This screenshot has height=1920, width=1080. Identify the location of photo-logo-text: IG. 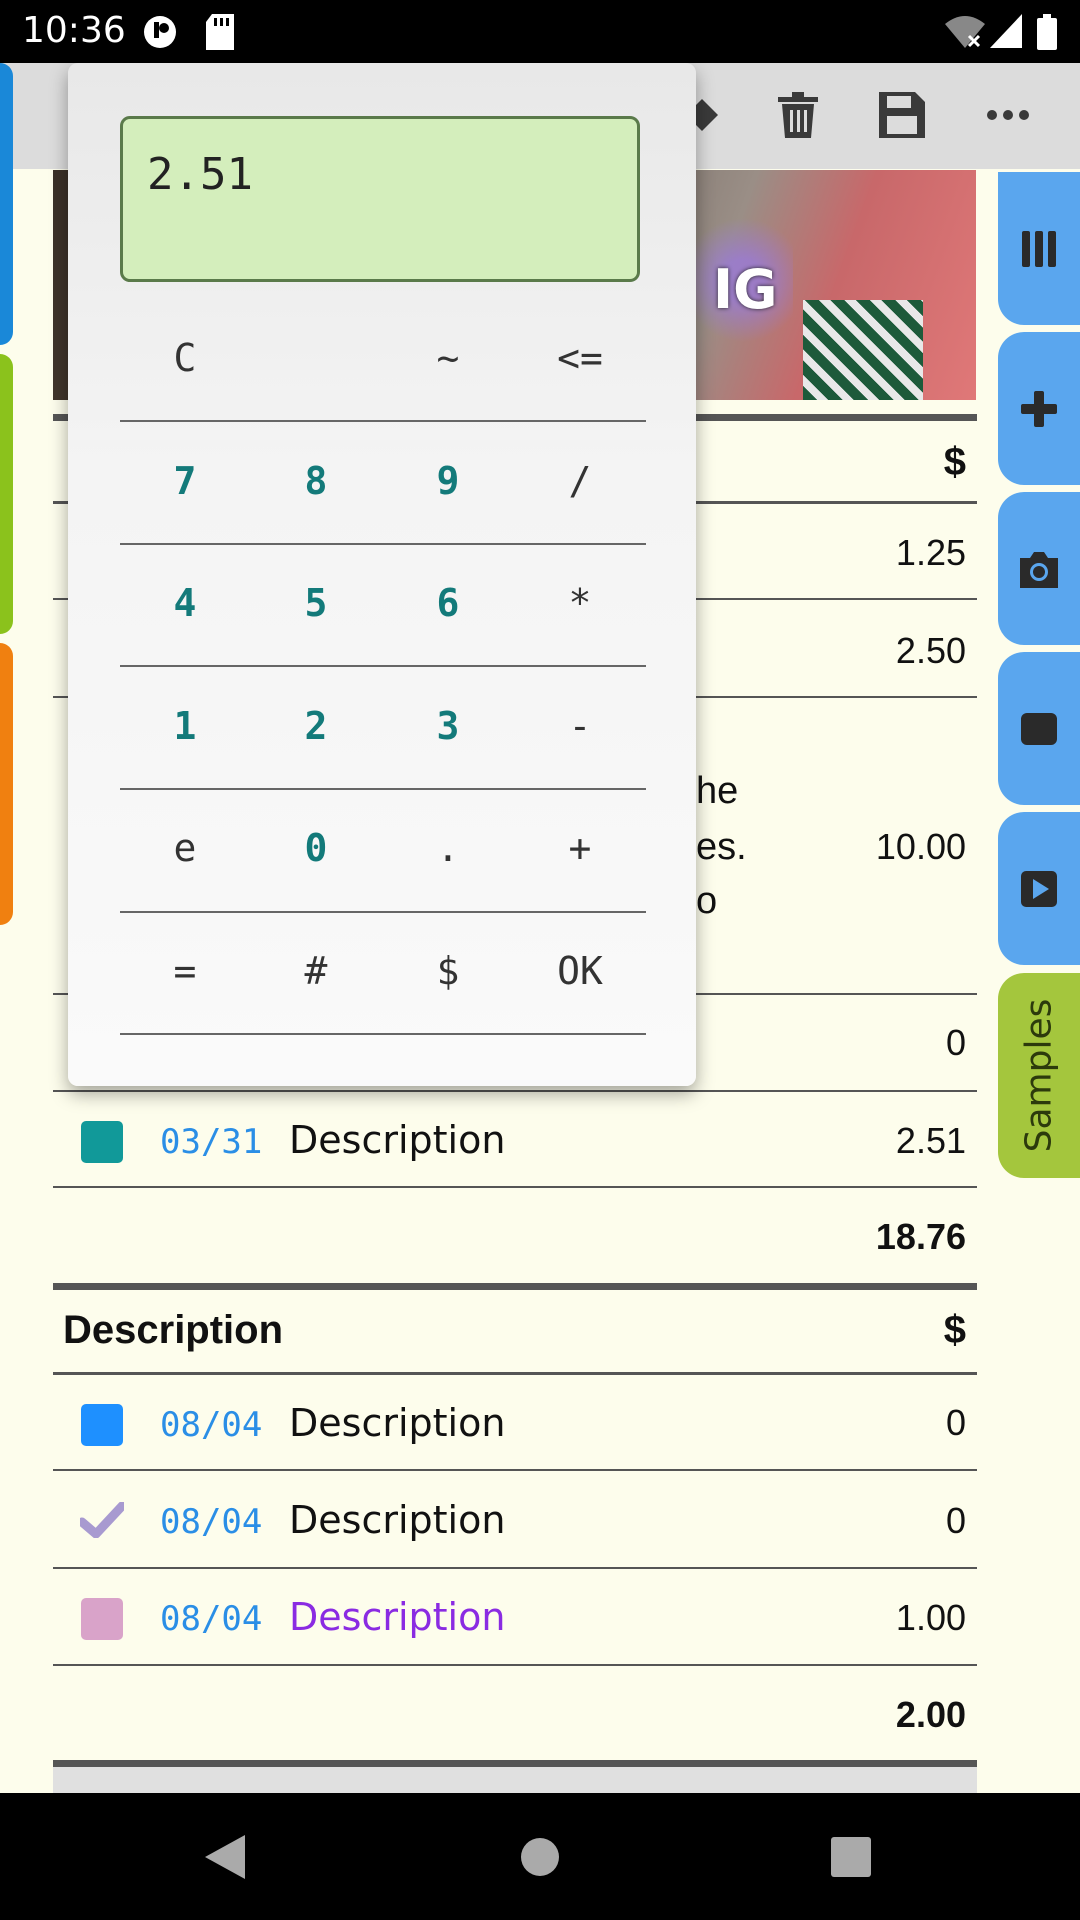
(745, 289).